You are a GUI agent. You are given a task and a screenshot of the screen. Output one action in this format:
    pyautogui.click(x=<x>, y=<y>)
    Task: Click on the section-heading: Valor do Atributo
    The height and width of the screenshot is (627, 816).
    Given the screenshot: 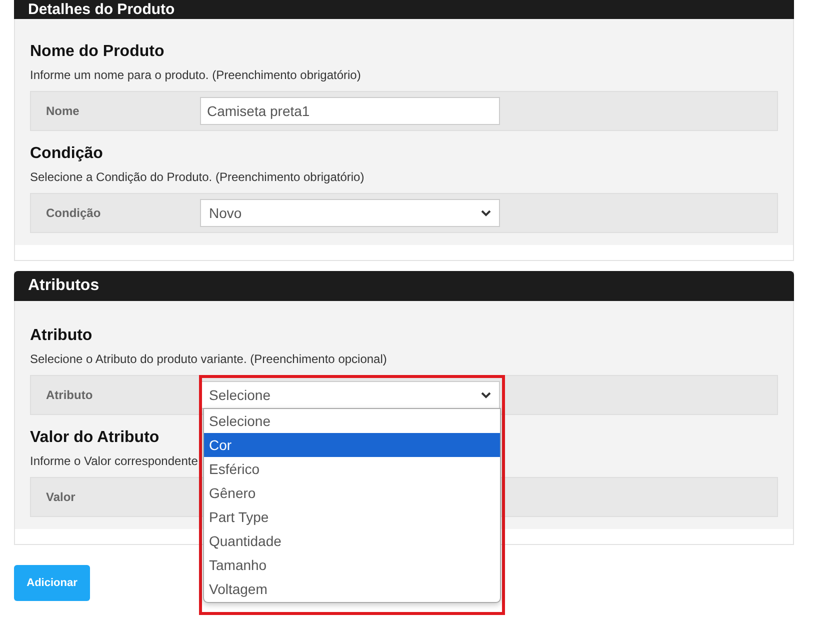 What is the action you would take?
    pyautogui.click(x=95, y=438)
    